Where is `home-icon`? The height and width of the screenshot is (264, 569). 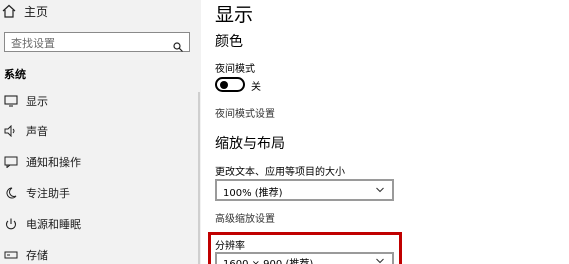 home-icon is located at coordinates (11, 11).